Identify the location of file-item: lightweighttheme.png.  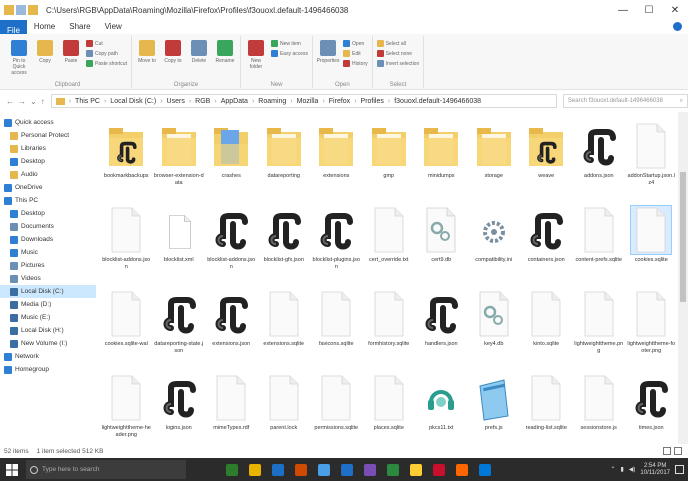
(599, 328).